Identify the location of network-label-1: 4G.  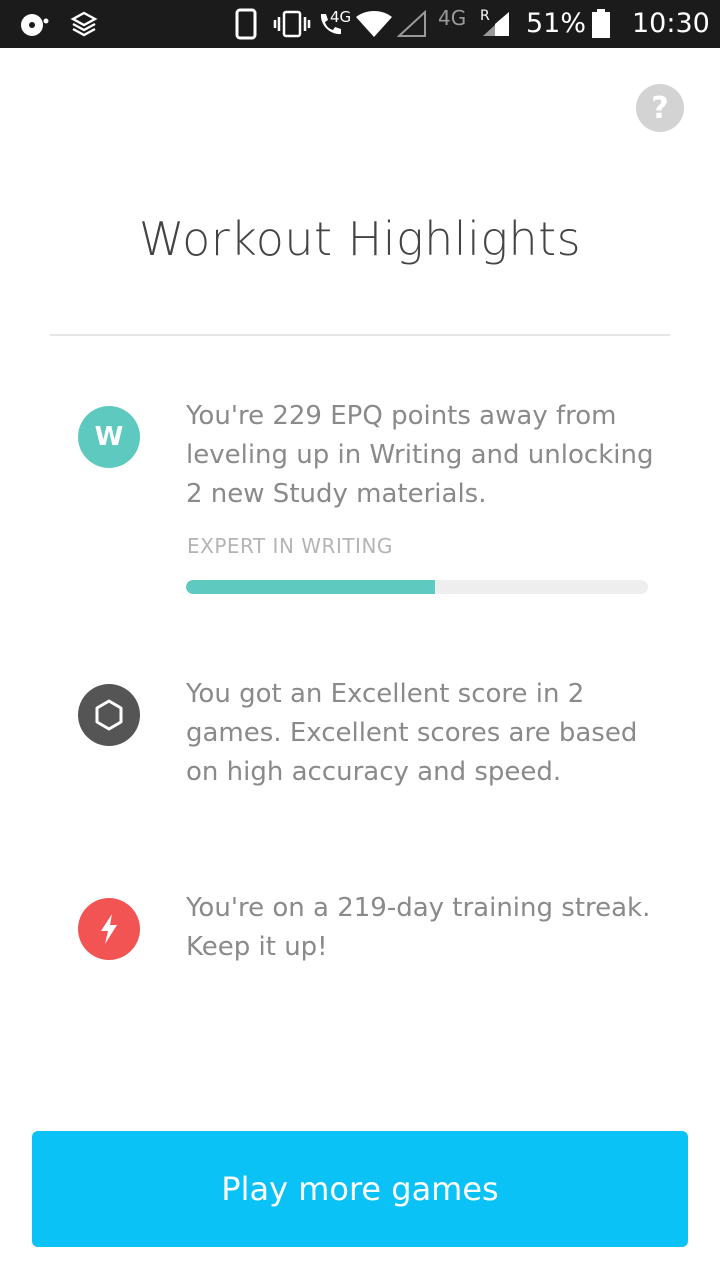
(341, 17).